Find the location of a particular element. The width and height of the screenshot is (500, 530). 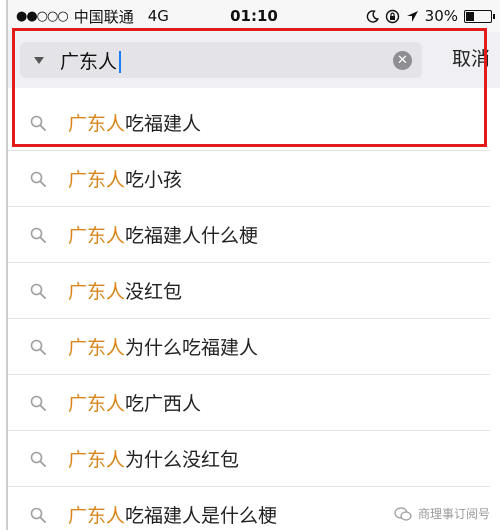

battery-fill is located at coordinates (470, 16).